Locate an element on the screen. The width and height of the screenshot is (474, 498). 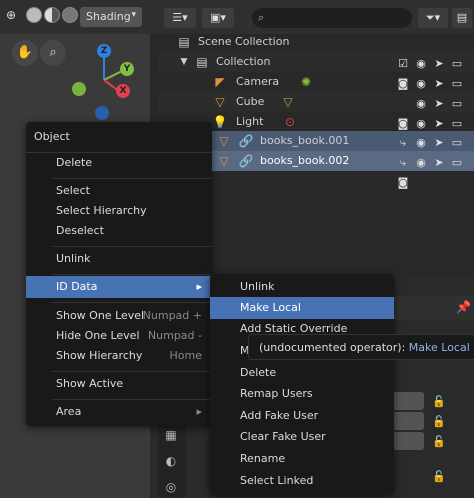
row-label: Scene Collection is located at coordinates (244, 41).